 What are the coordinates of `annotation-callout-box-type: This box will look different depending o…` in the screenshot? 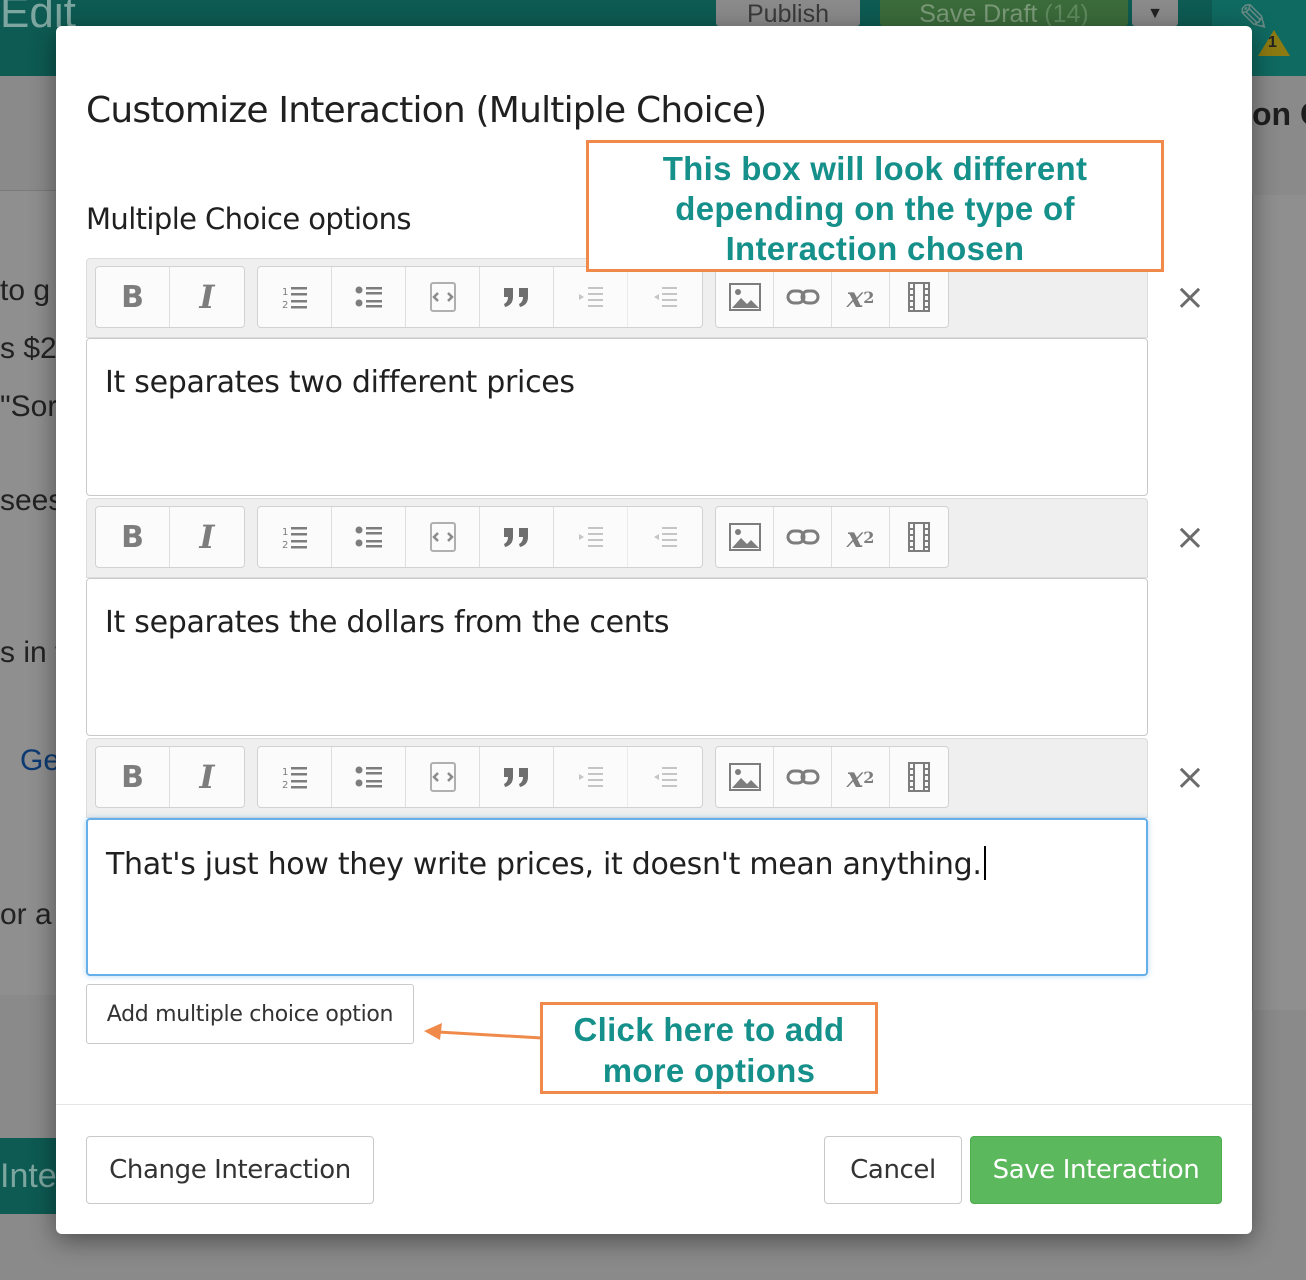 It's located at (875, 206).